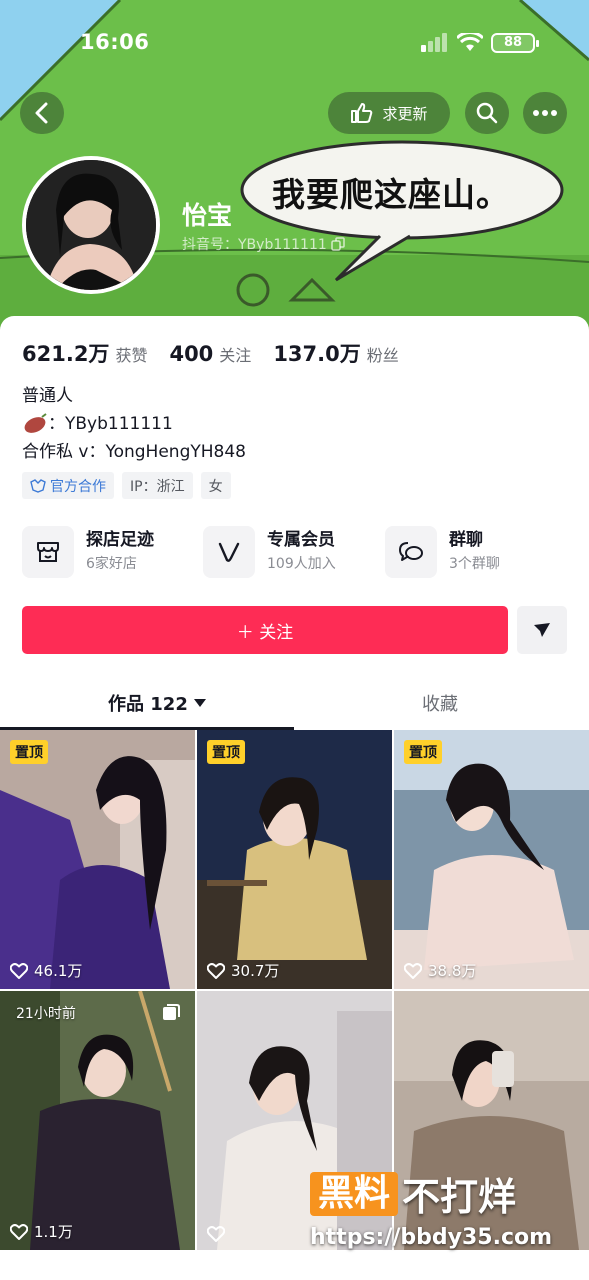  What do you see at coordinates (229, 552) in the screenshot?
I see `v-member-icon` at bounding box center [229, 552].